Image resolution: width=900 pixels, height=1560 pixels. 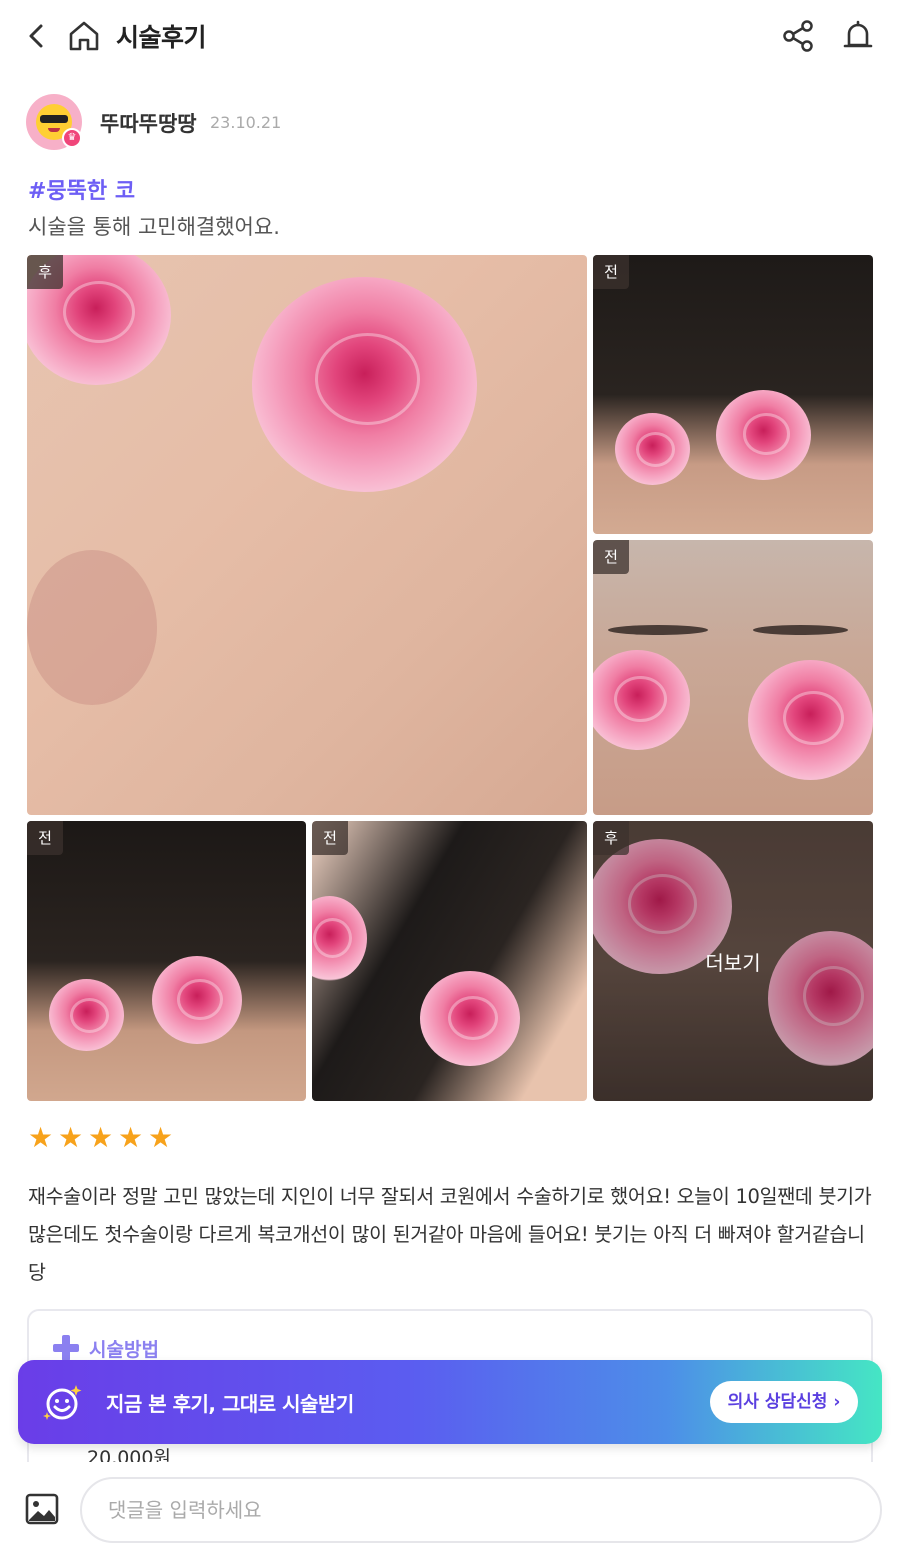 I want to click on more-photos-button: 더보기, so click(x=733, y=961).